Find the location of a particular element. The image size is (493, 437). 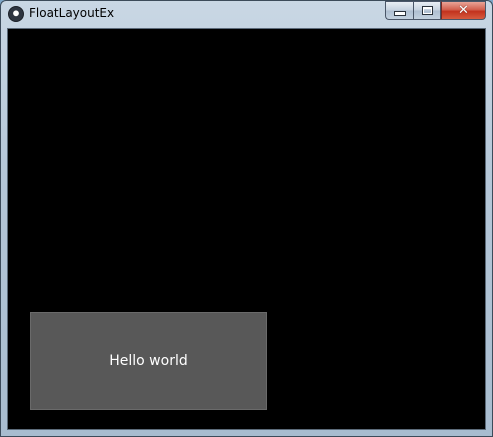

close-icon: ✕ is located at coordinates (463, 10).